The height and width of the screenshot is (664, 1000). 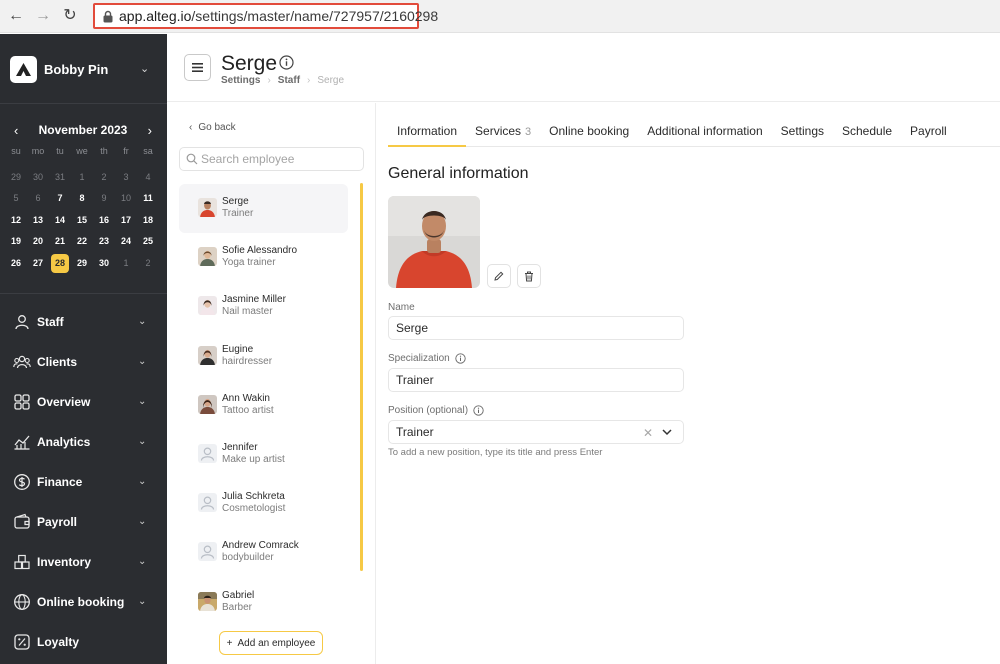 What do you see at coordinates (263, 306) in the screenshot?
I see `employee-list-item: Jasmine Miller Nail master` at bounding box center [263, 306].